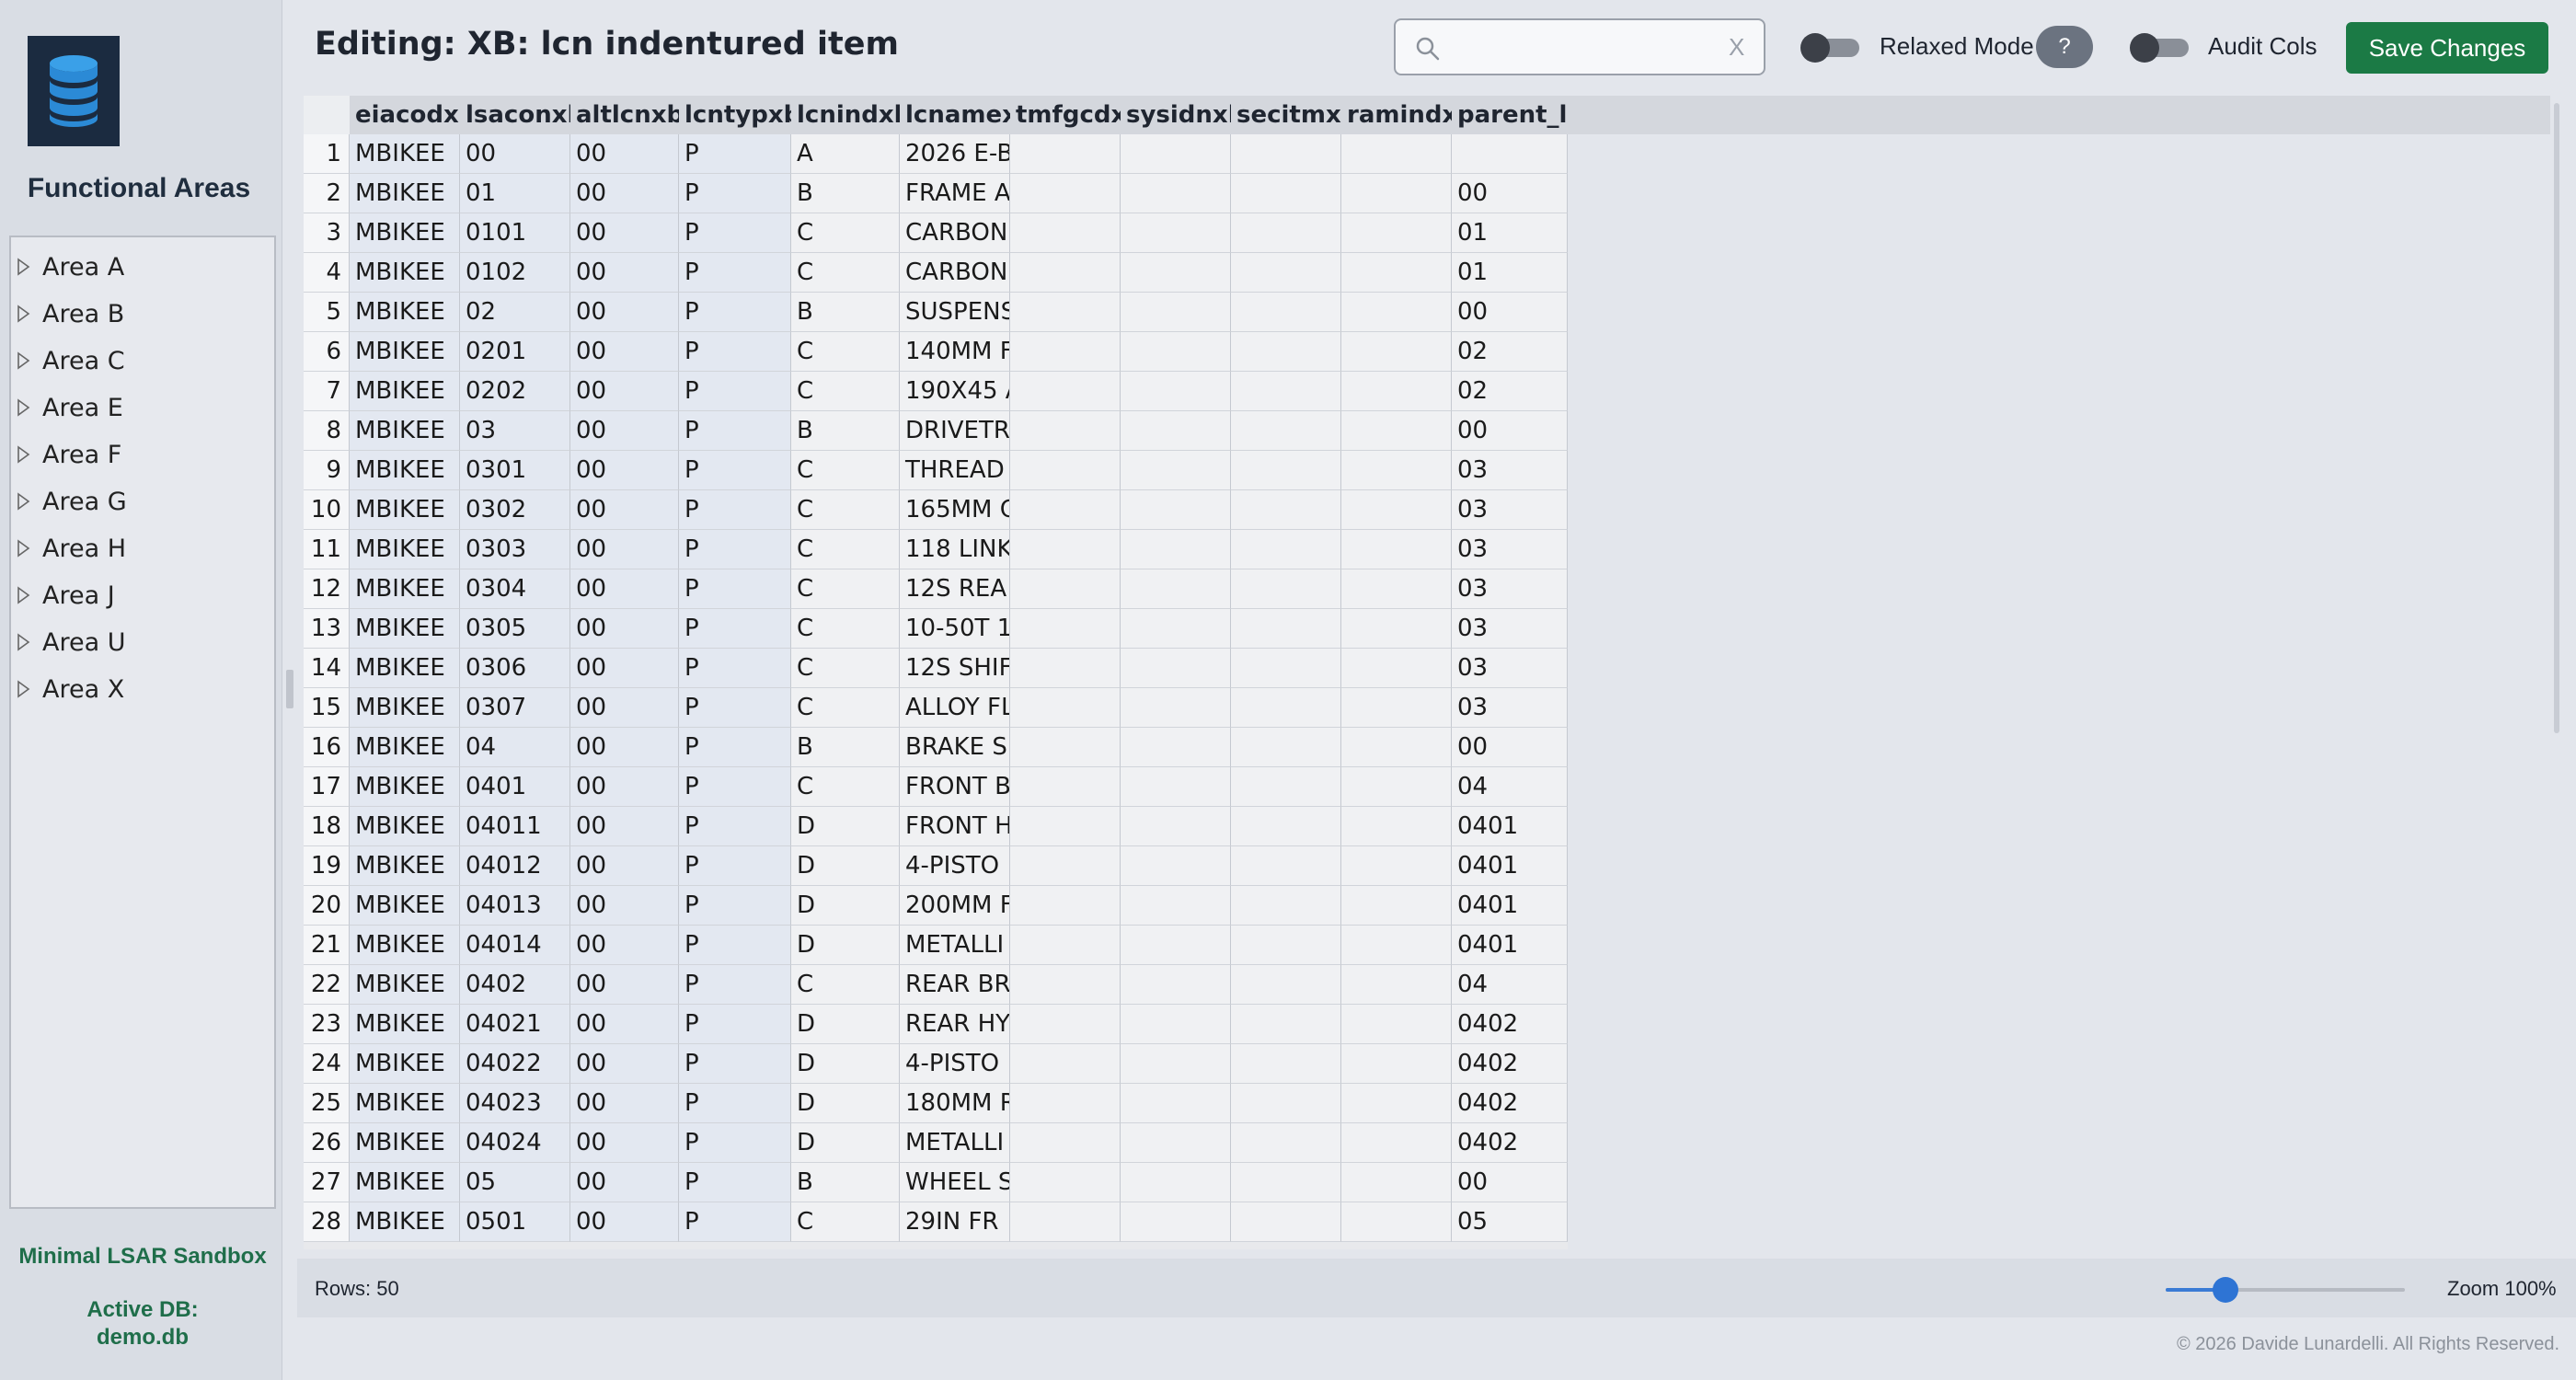 The width and height of the screenshot is (2576, 1380). What do you see at coordinates (71, 642) in the screenshot?
I see `tree-item-area-u: Area U` at bounding box center [71, 642].